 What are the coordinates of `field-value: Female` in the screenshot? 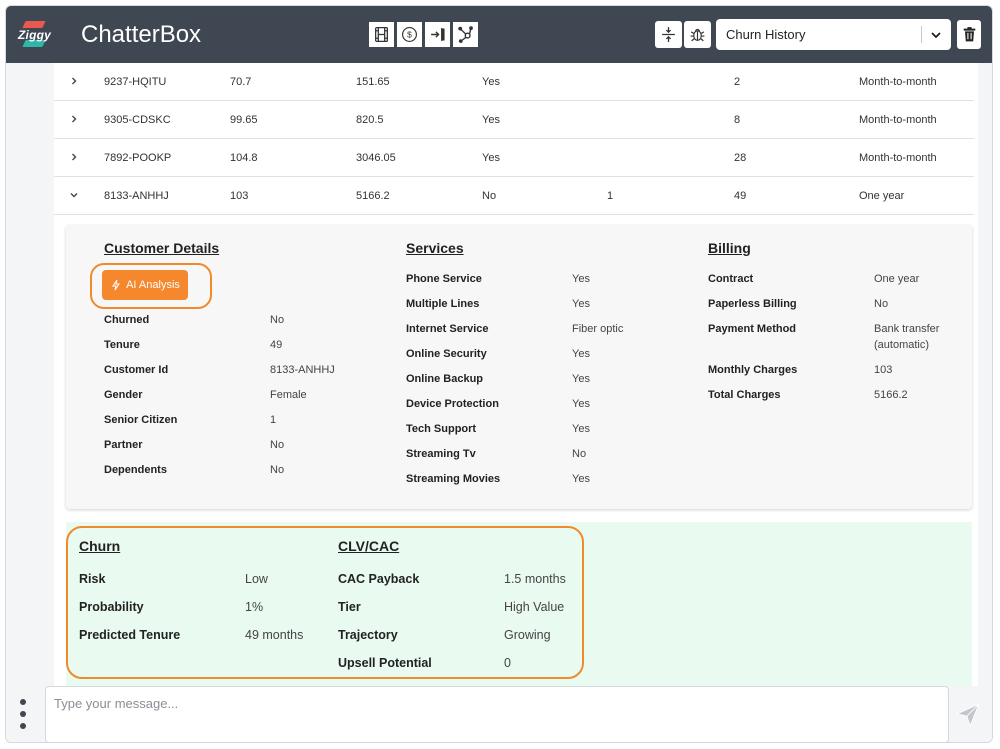 It's located at (288, 395).